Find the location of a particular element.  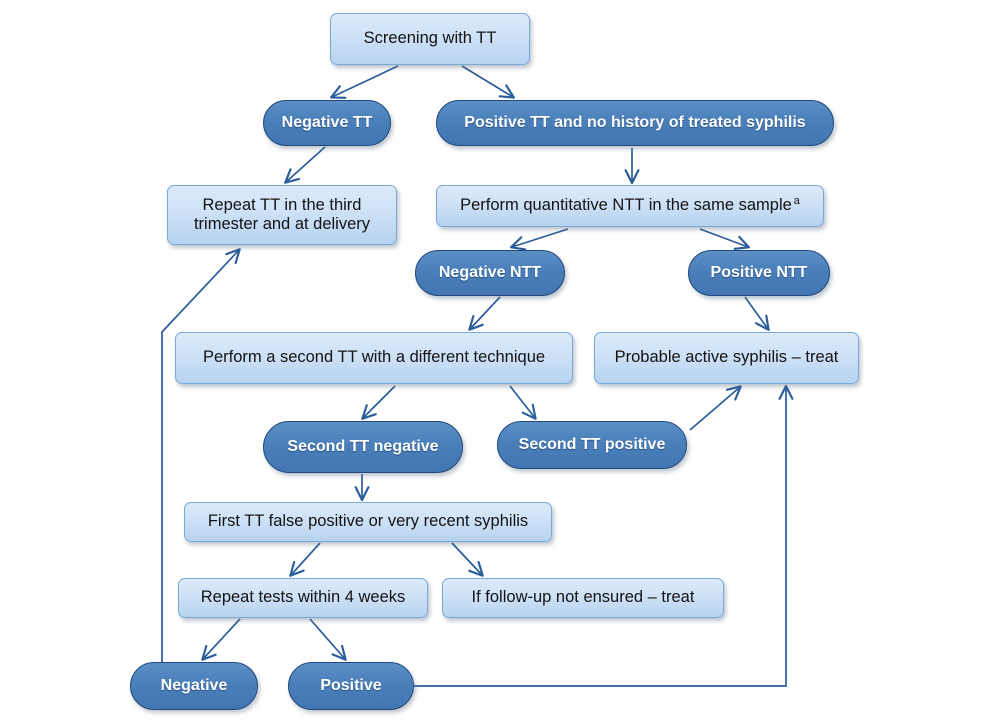

node-negative-tt: Negative TT is located at coordinates (327, 123).